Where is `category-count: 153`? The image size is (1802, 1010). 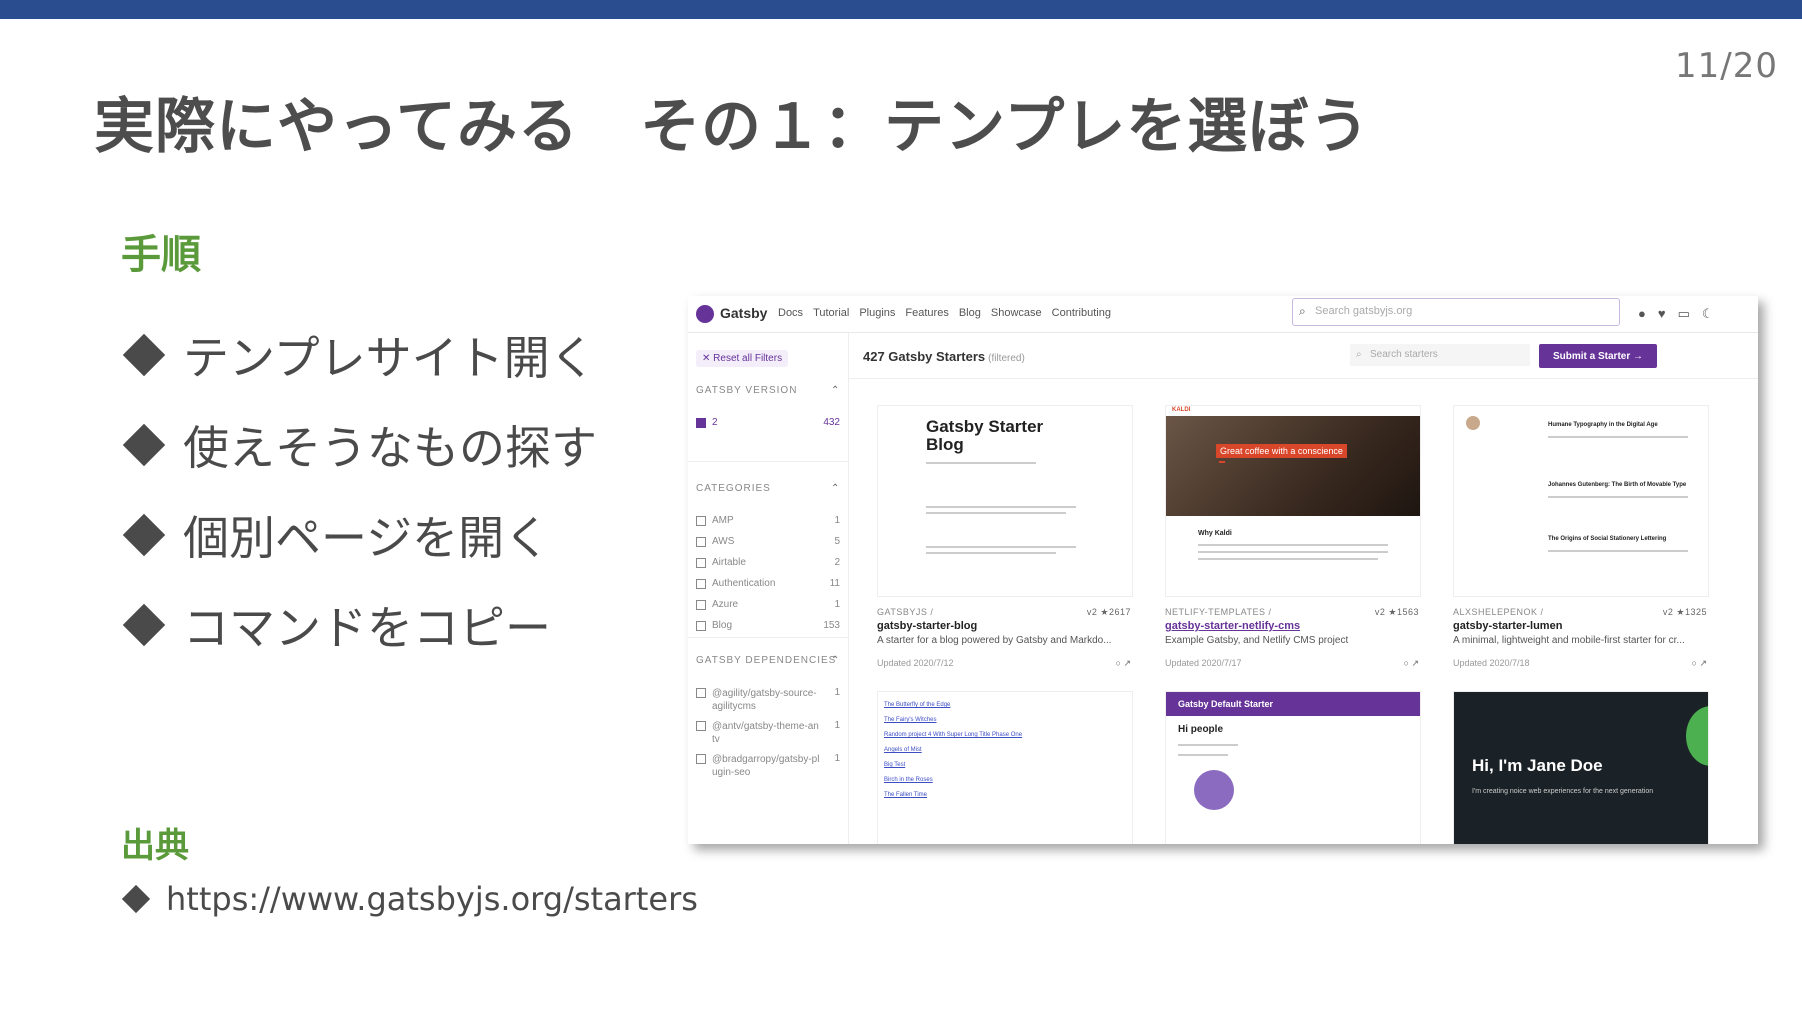 category-count: 153 is located at coordinates (831, 625).